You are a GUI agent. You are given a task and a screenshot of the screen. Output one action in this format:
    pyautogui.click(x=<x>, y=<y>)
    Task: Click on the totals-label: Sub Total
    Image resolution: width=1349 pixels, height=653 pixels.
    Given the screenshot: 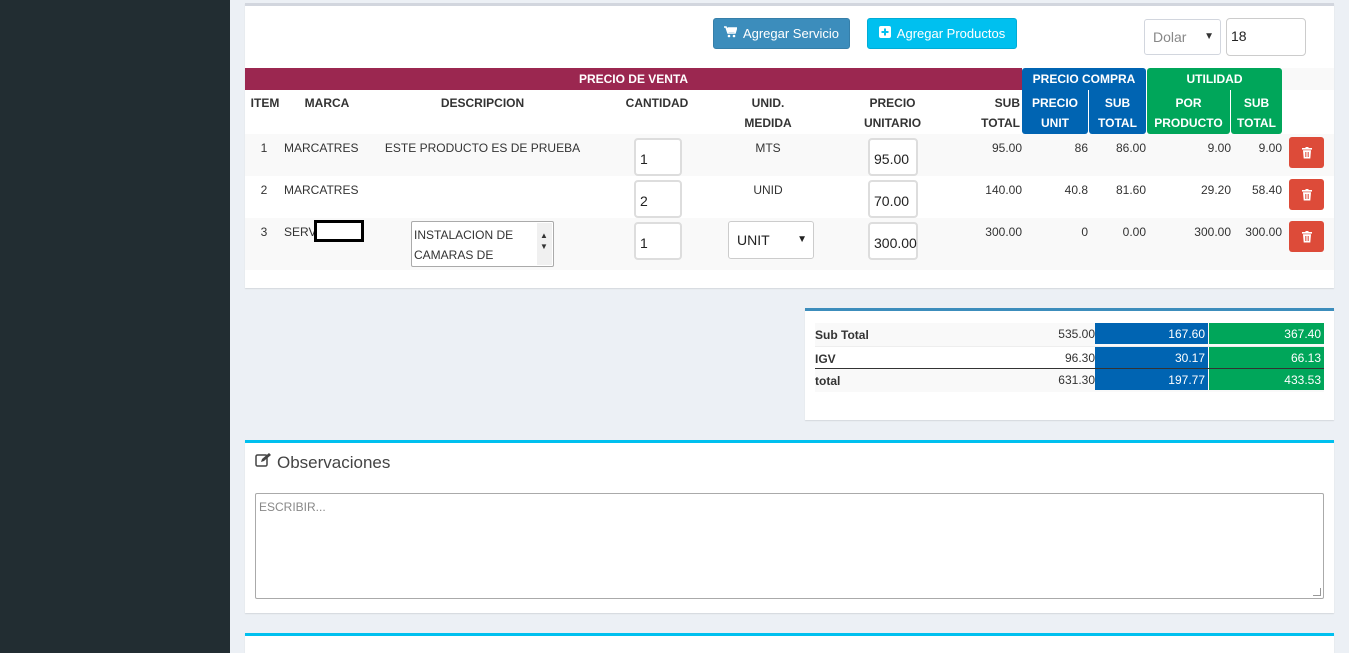 What is the action you would take?
    pyautogui.click(x=842, y=335)
    